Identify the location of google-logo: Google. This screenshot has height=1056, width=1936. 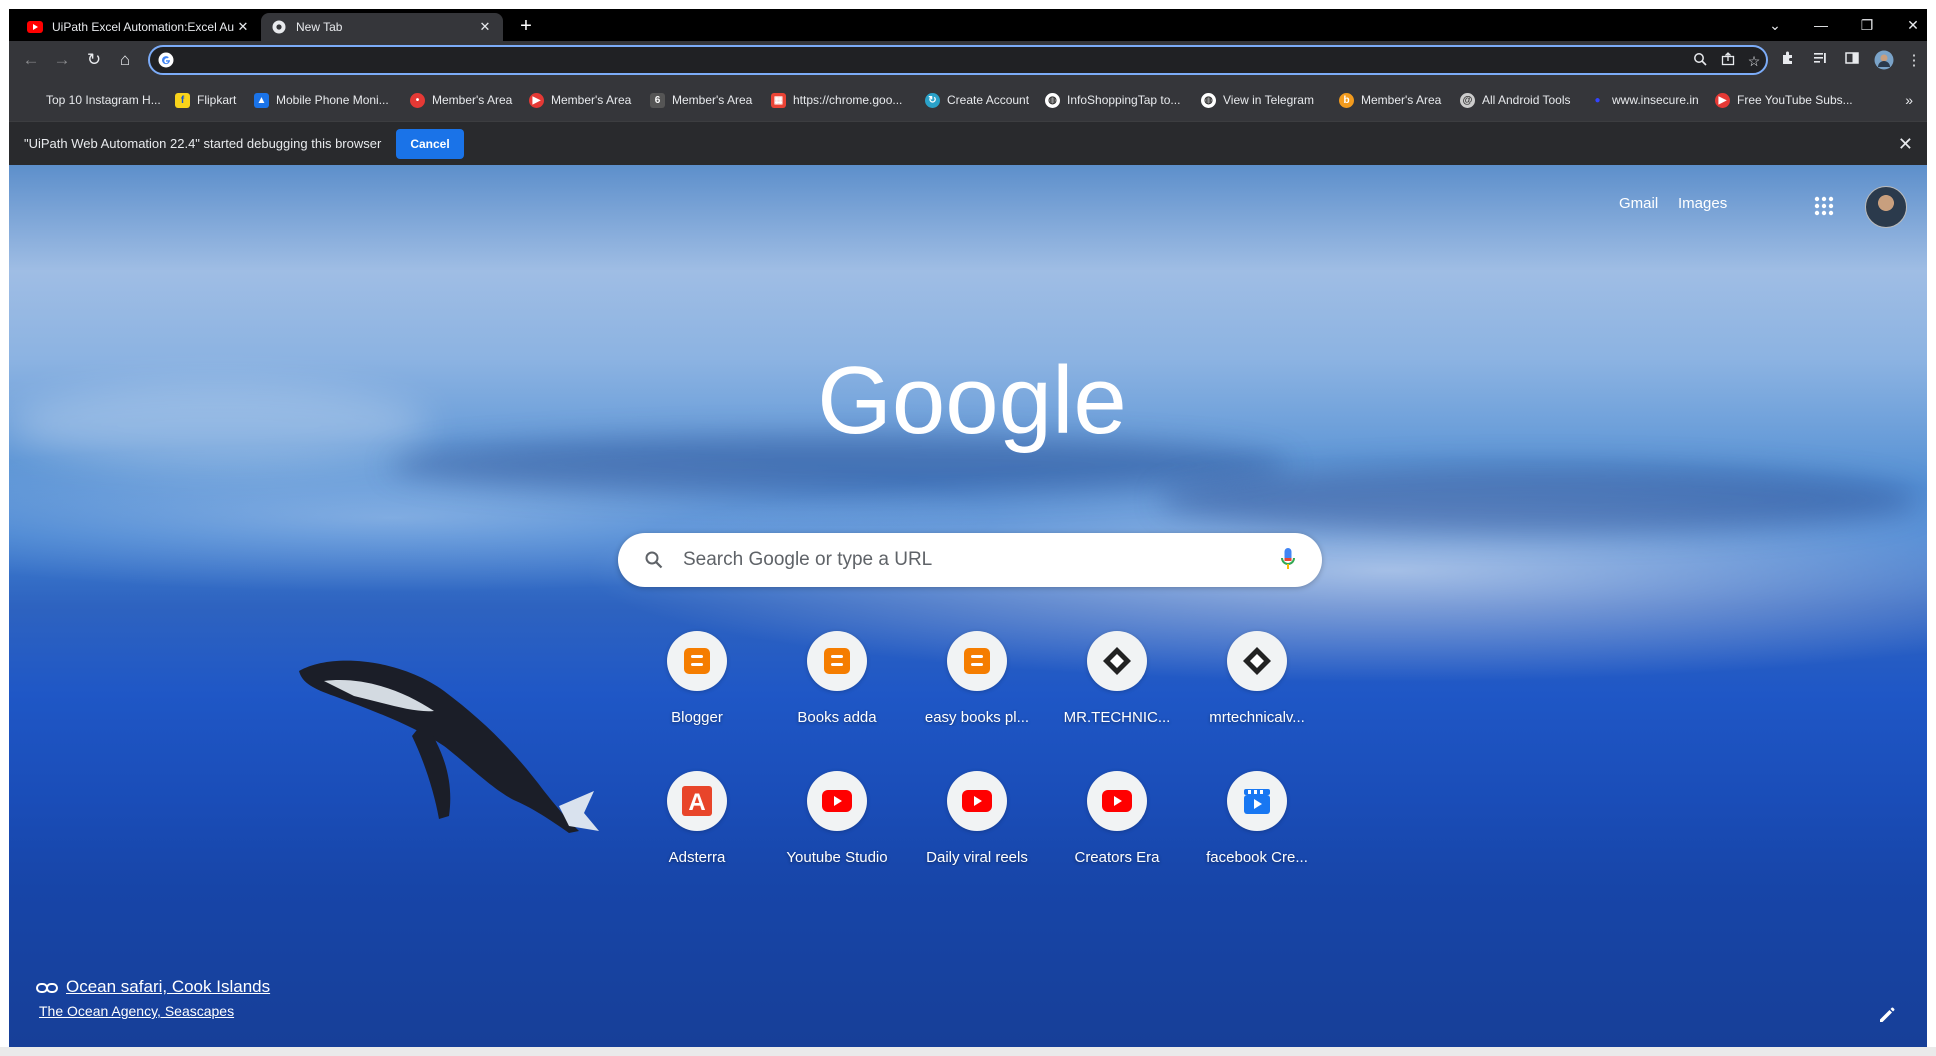
(972, 402).